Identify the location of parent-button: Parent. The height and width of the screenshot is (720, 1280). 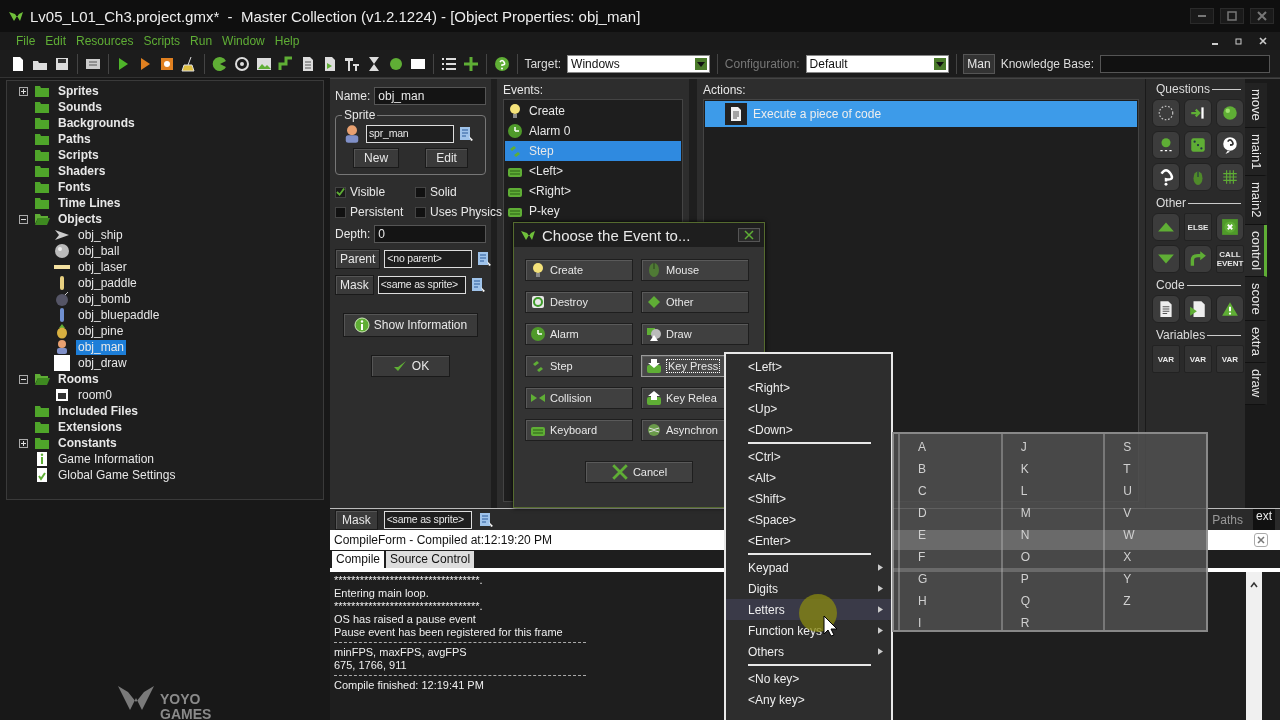
(358, 259).